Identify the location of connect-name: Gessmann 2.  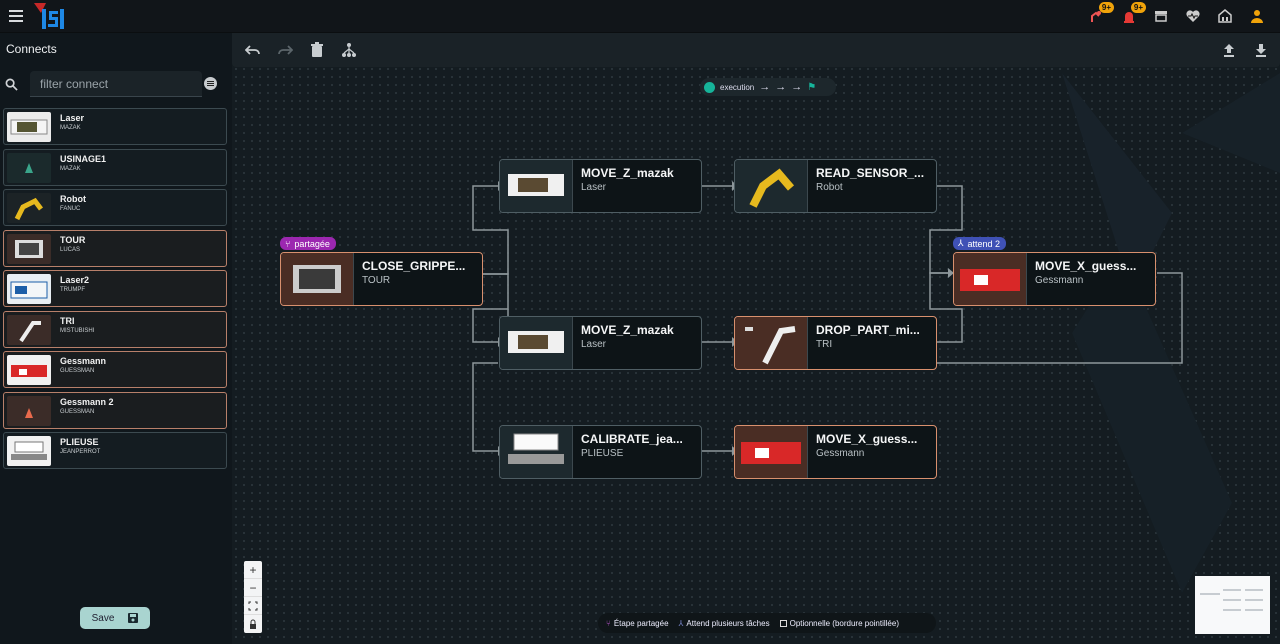
(87, 401).